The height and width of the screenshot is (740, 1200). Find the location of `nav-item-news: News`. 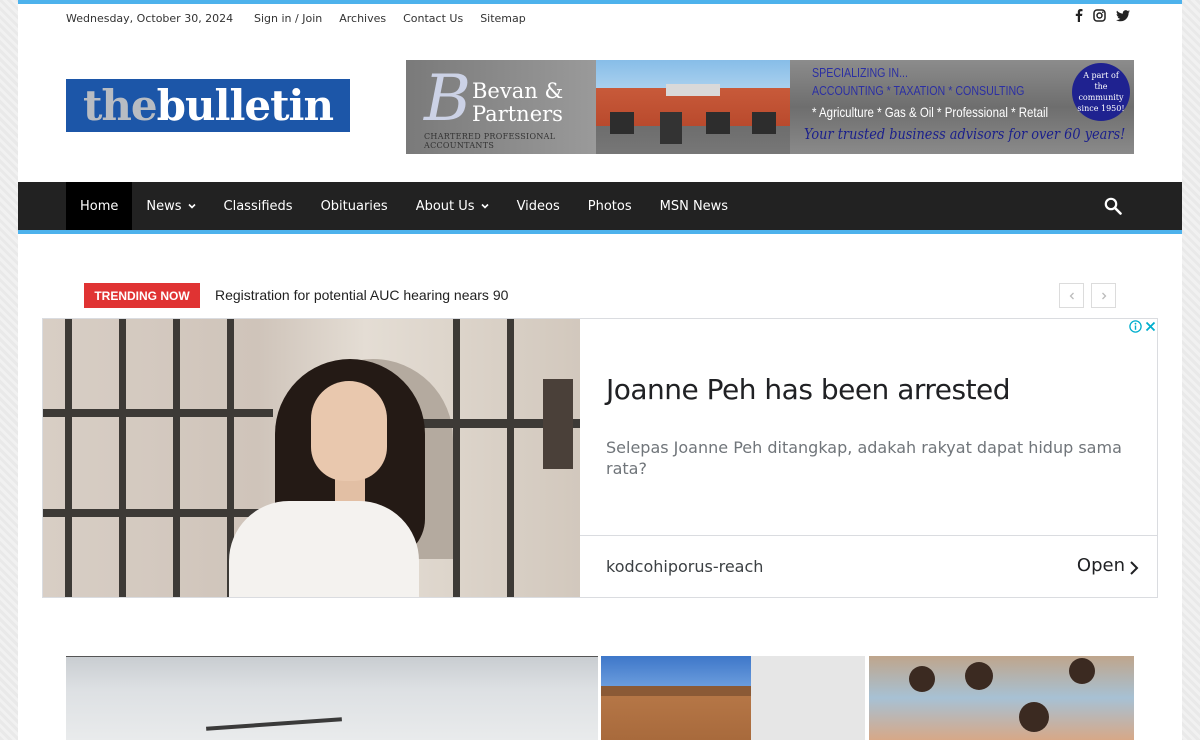

nav-item-news: News is located at coordinates (170, 206).